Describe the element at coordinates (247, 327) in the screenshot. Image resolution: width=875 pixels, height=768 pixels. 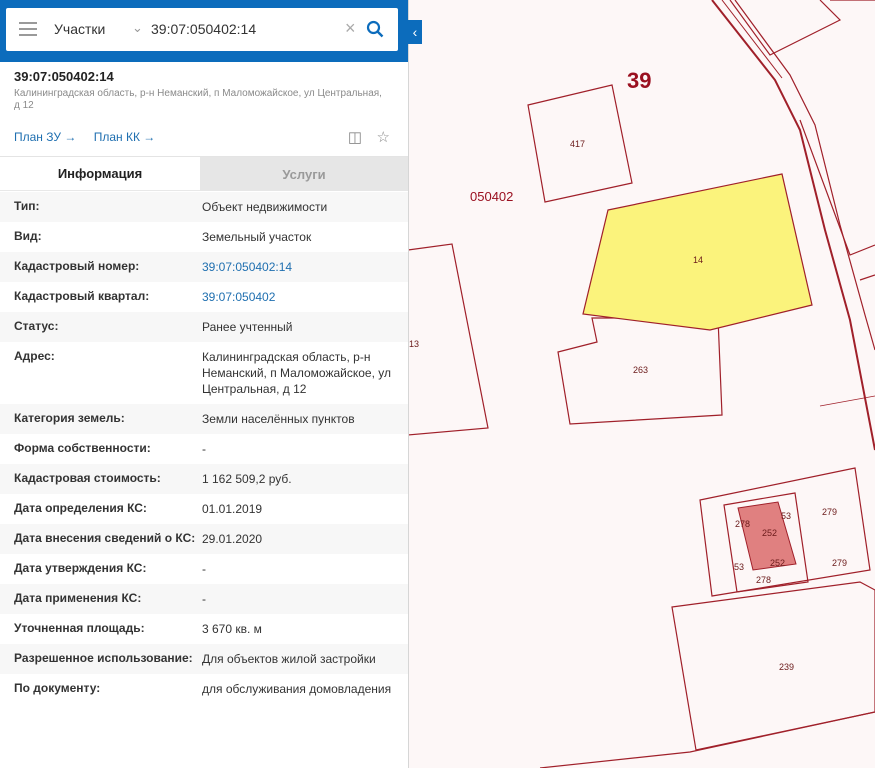
I see `info-row-value: Ранее учтенный` at that location.